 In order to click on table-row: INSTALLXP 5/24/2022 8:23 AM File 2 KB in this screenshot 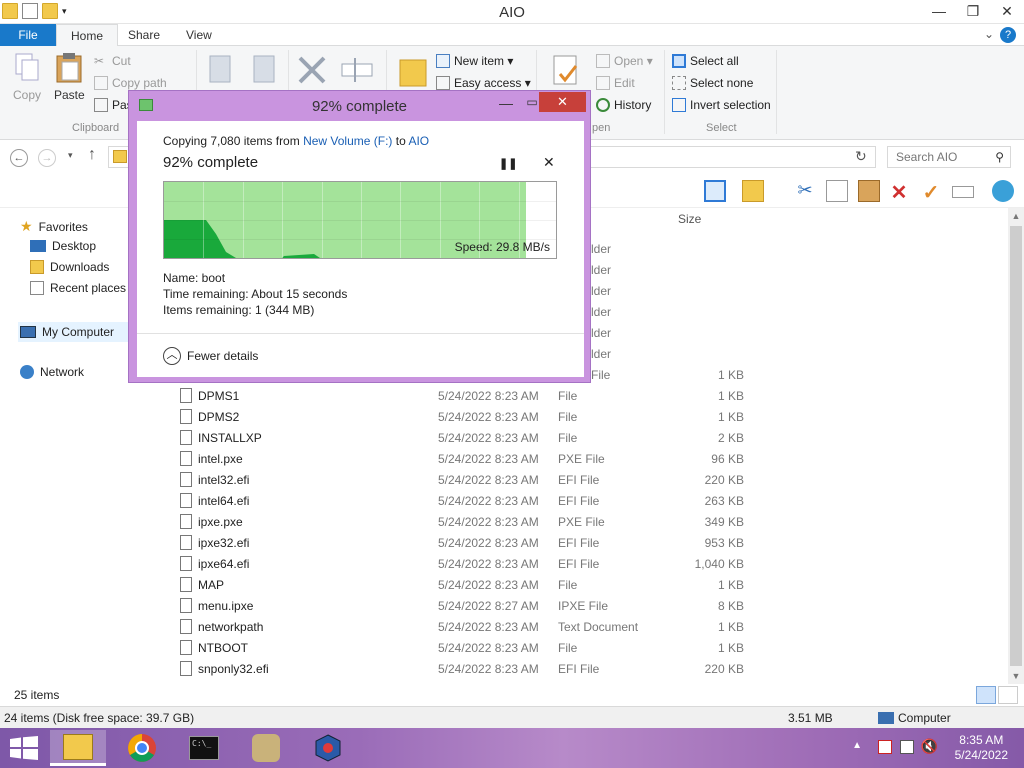, I will do `click(590, 438)`.